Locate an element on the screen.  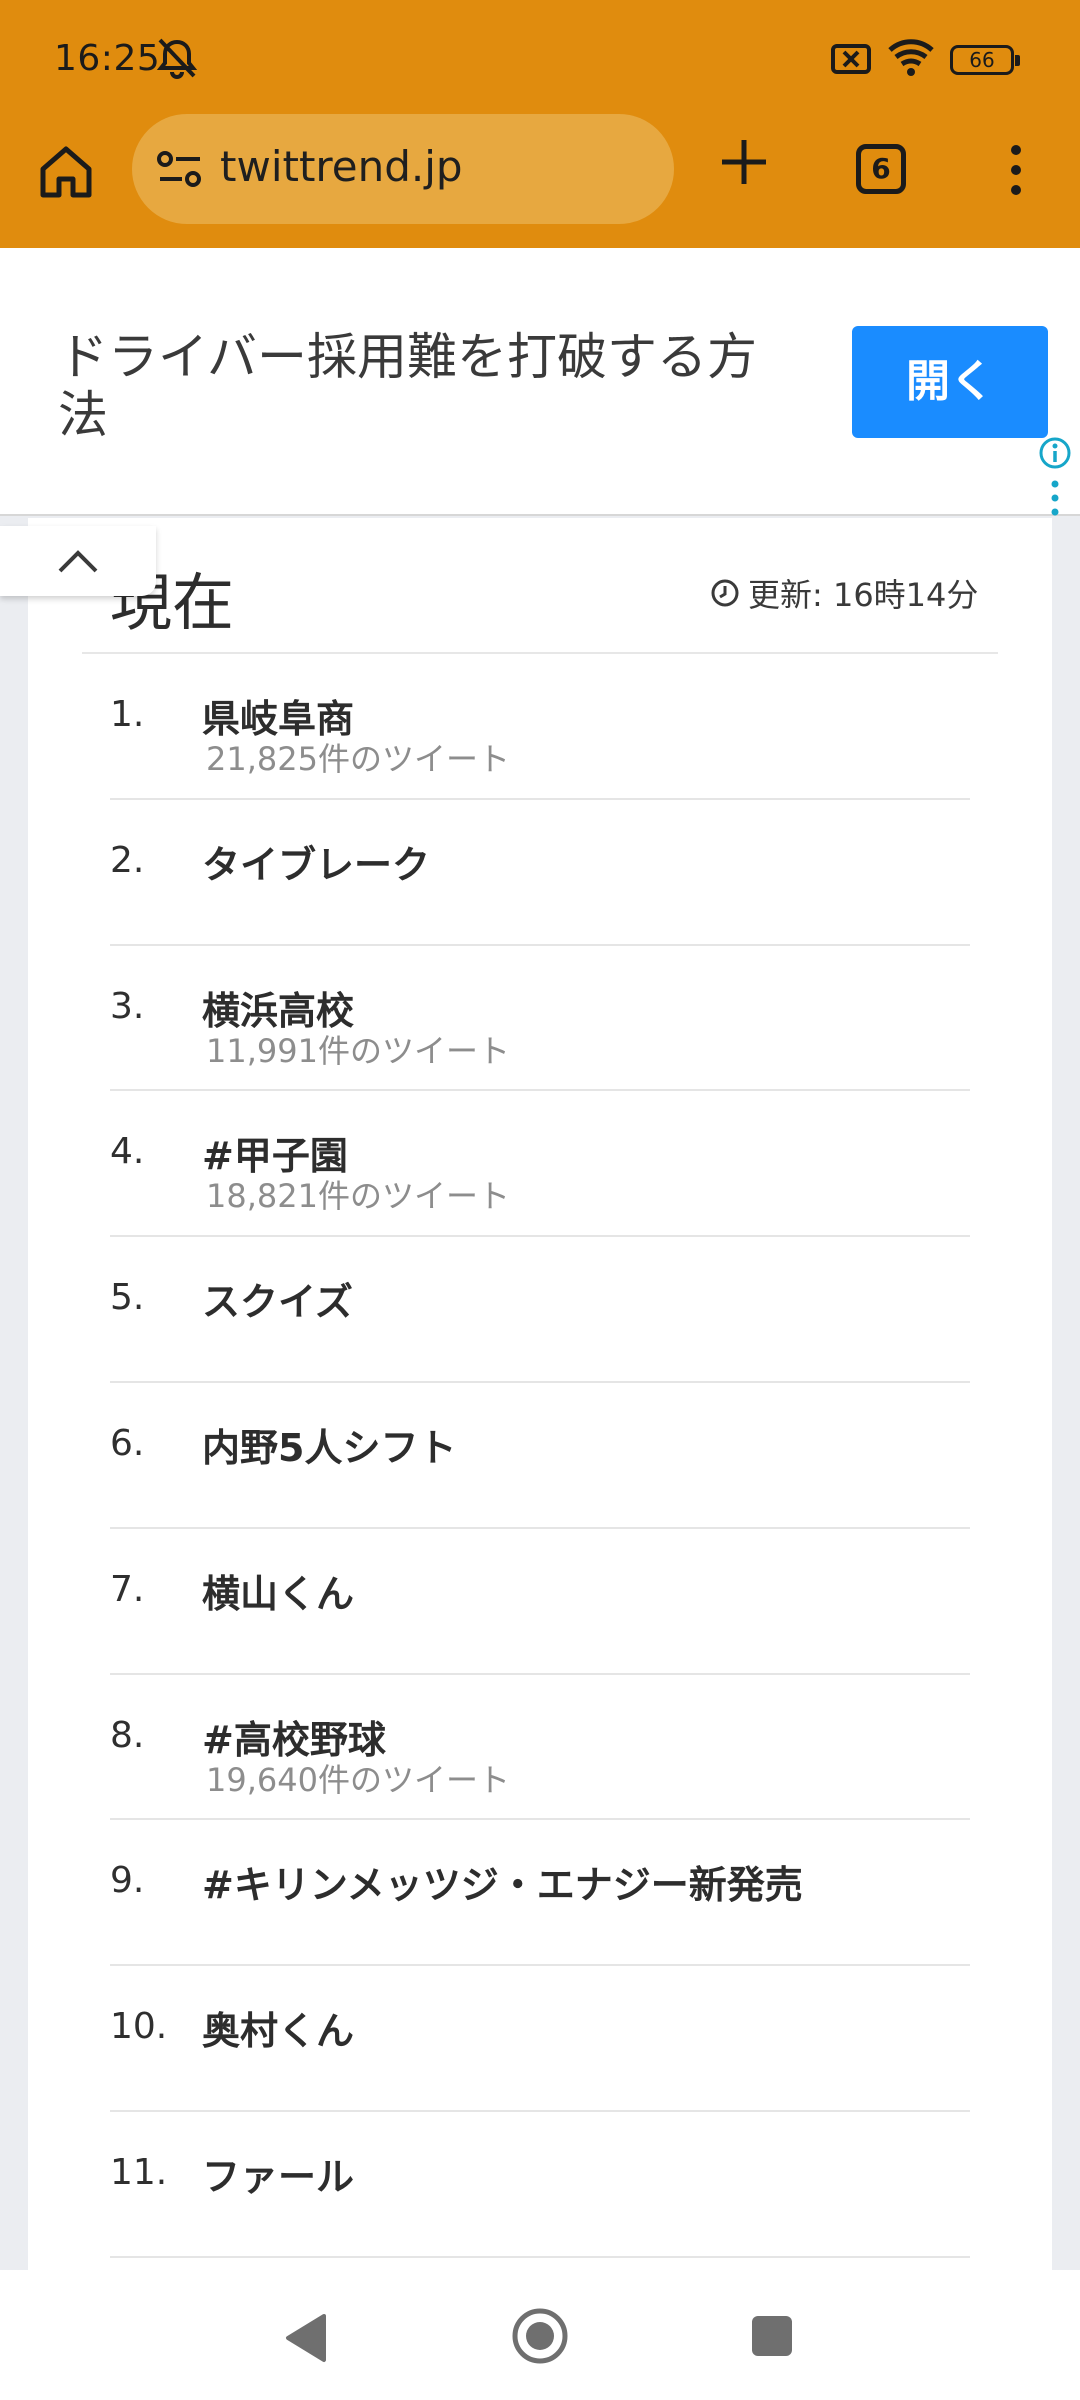
battery-icon: 66 is located at coordinates (985, 60).